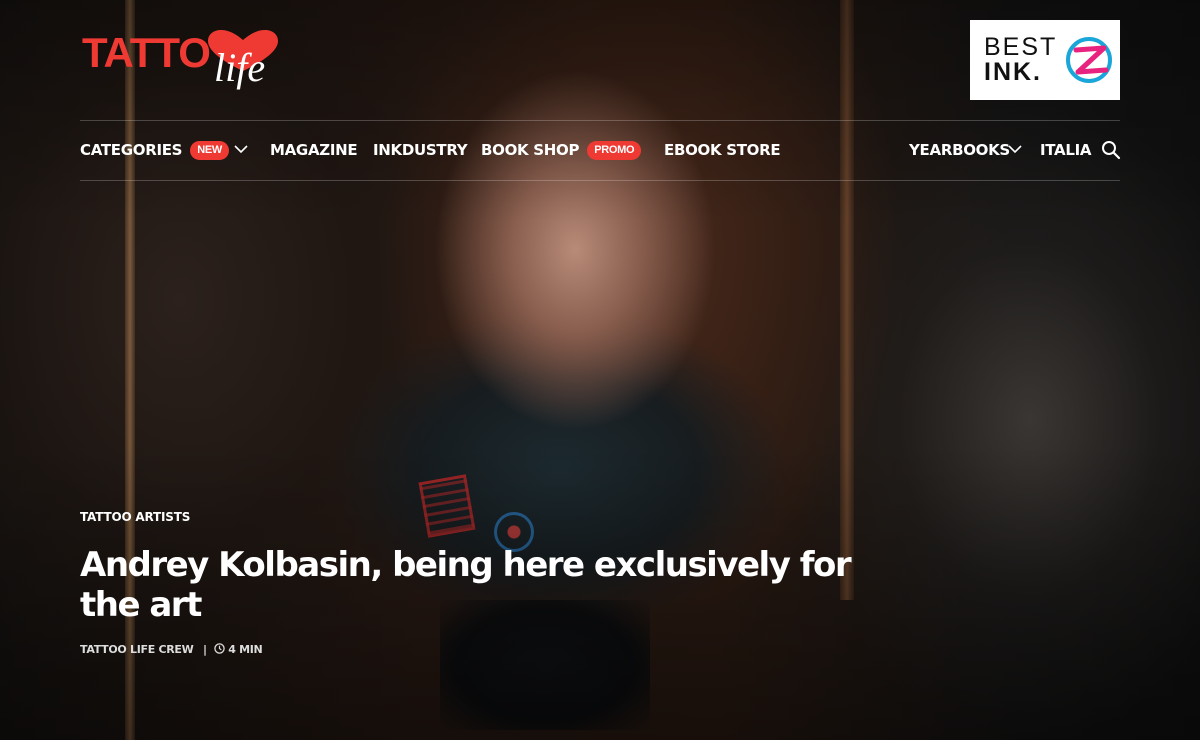  What do you see at coordinates (614, 150) in the screenshot?
I see `promo-badge: PROMO` at bounding box center [614, 150].